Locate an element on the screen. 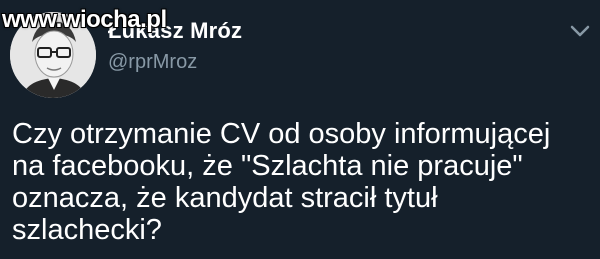 Image resolution: width=600 pixels, height=259 pixels. tweet-menu-button is located at coordinates (580, 31).